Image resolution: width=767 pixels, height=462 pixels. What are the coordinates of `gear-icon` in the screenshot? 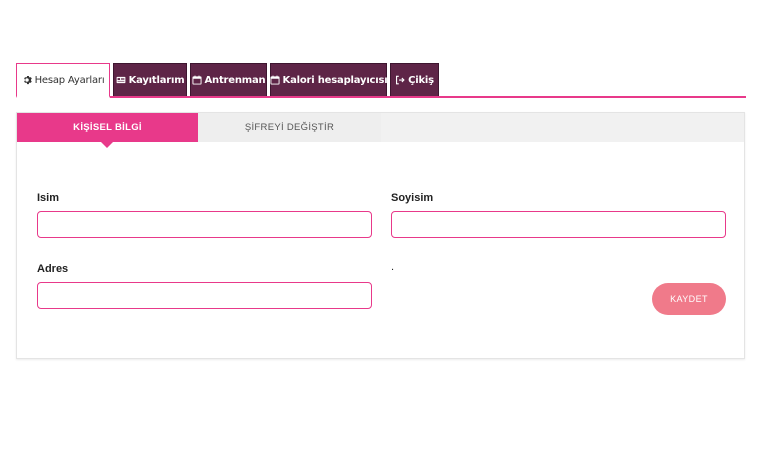 It's located at (27, 80).